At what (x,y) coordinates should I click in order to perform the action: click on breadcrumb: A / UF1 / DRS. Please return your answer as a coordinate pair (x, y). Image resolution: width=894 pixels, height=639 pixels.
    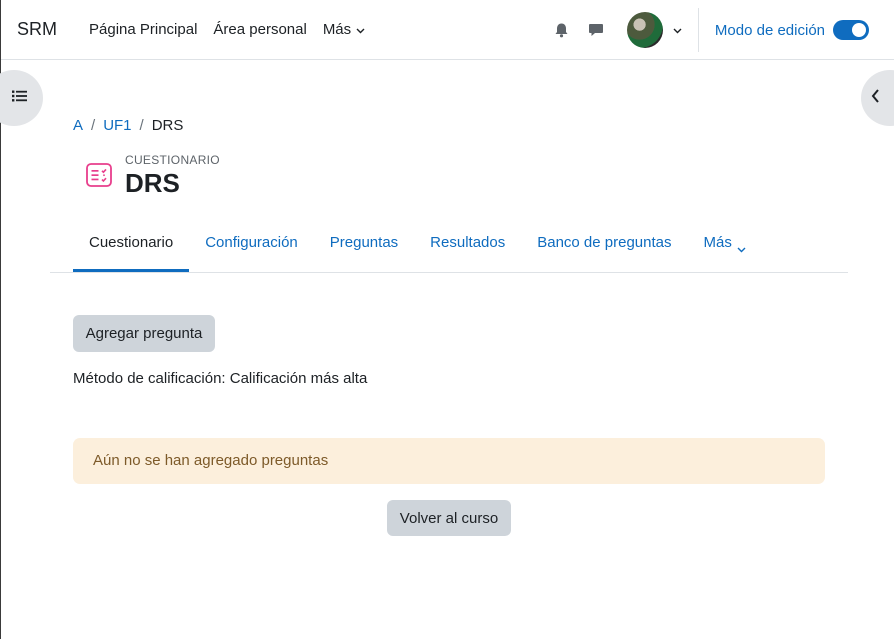
    Looking at the image, I should click on (128, 125).